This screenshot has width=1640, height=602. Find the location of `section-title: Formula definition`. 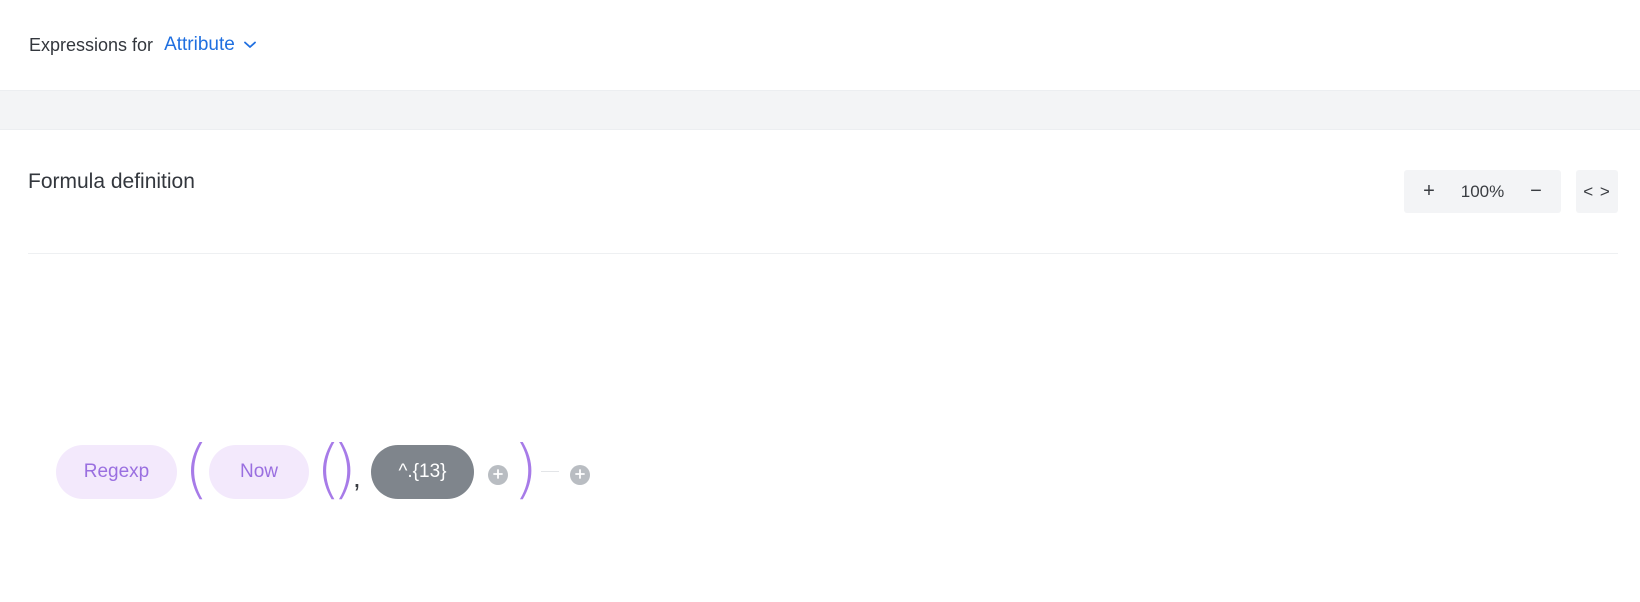

section-title: Formula definition is located at coordinates (111, 181).